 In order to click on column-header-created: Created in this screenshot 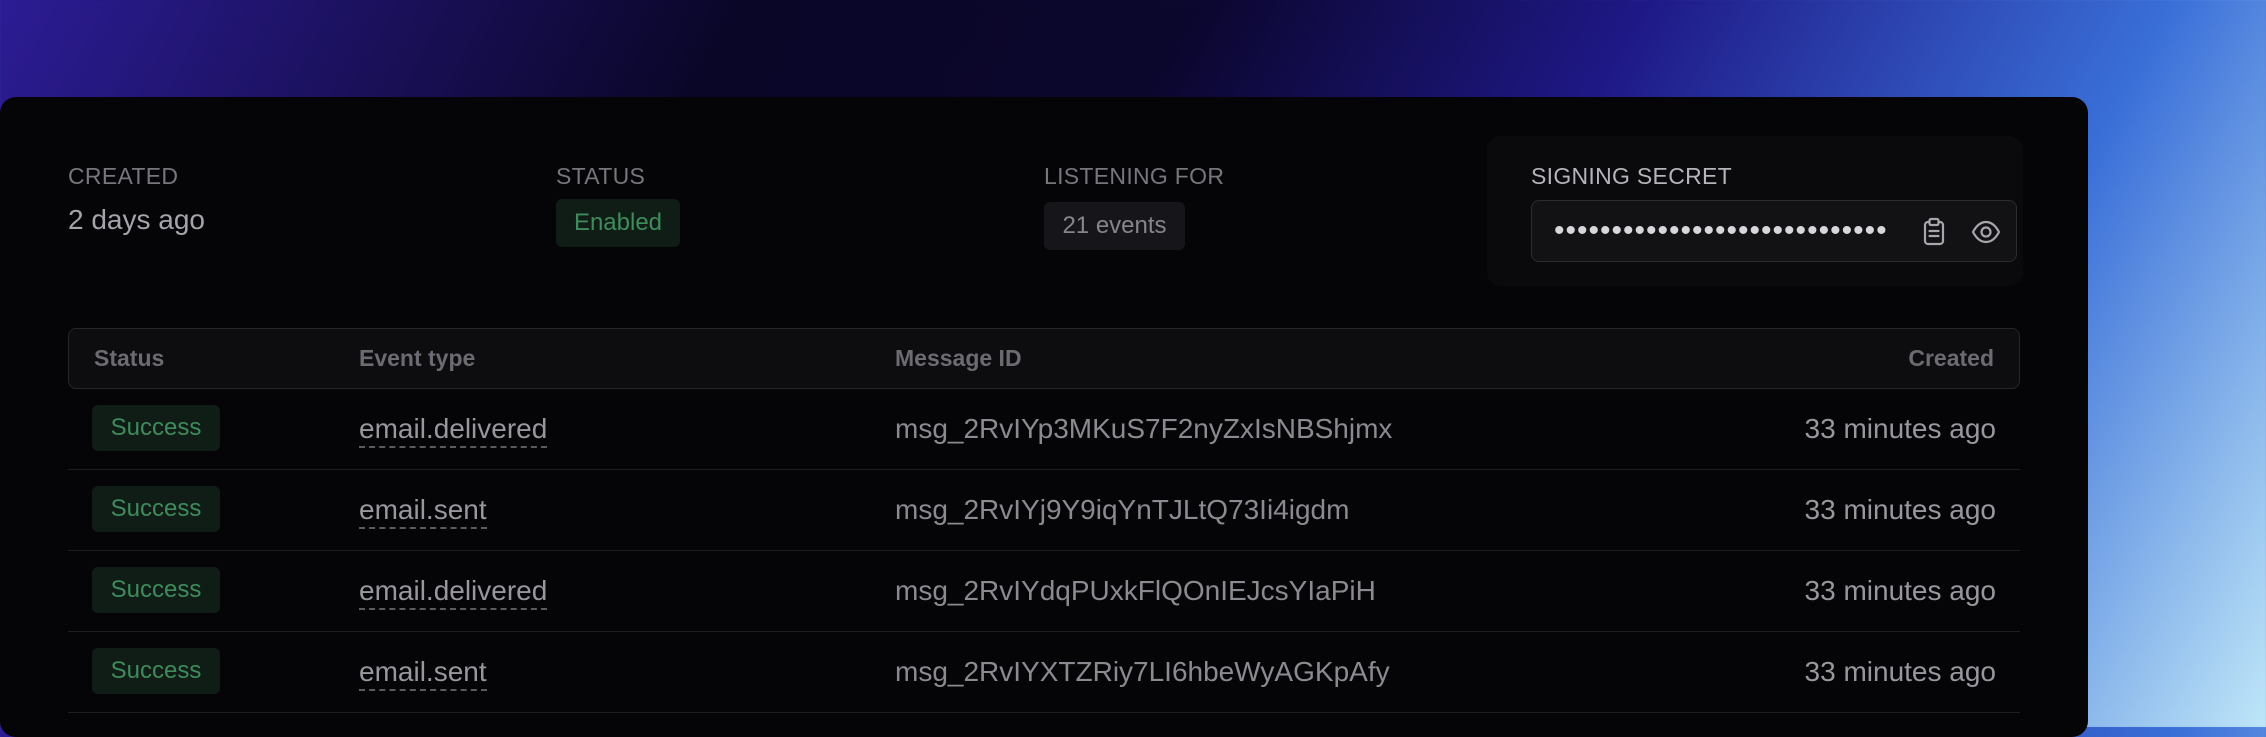, I will do `click(1951, 358)`.